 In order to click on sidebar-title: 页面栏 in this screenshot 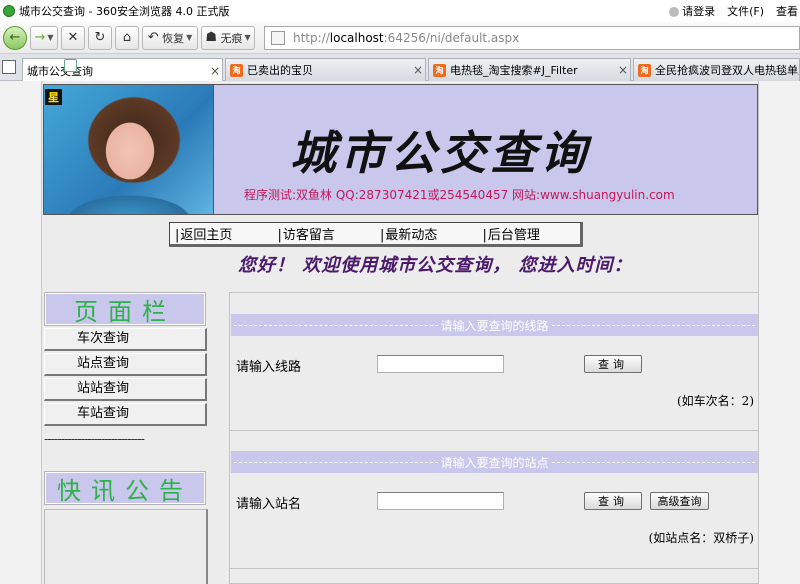, I will do `click(125, 310)`.